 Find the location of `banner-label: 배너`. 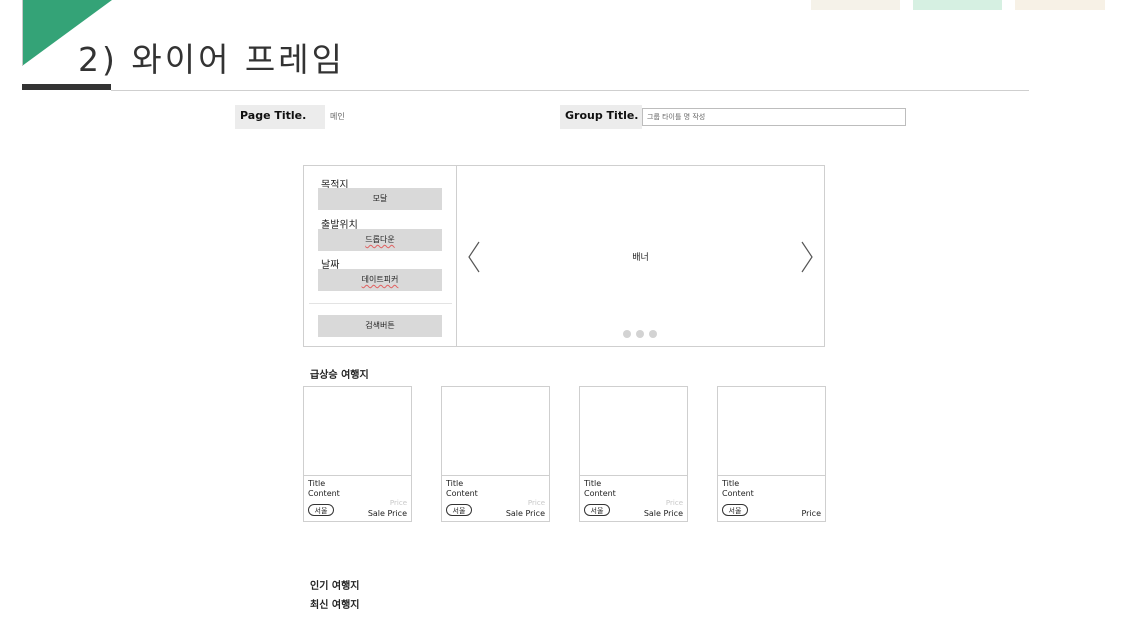

banner-label: 배너 is located at coordinates (640, 258).